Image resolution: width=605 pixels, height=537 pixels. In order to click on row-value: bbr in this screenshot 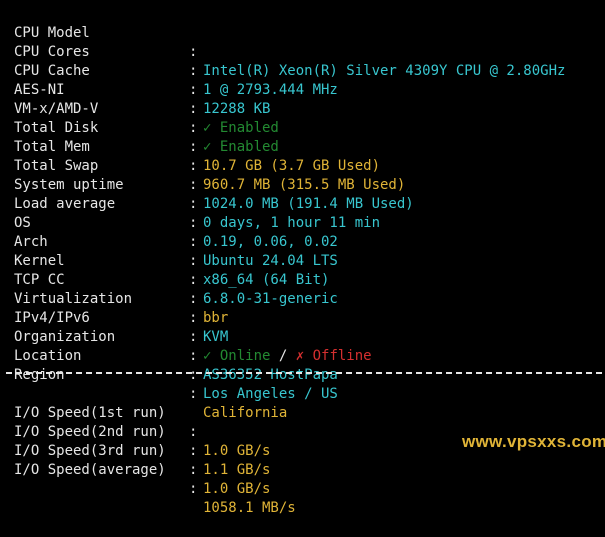, I will do `click(216, 318)`.